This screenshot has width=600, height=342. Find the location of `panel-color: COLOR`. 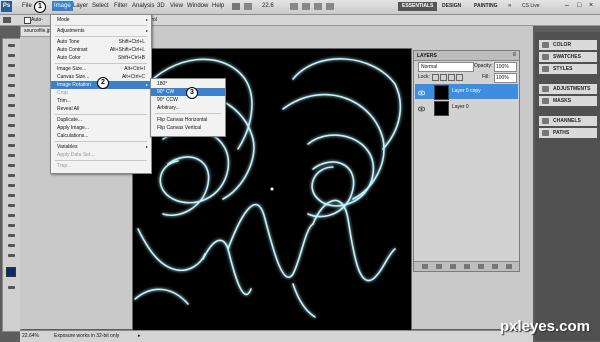

panel-color: COLOR is located at coordinates (568, 45).